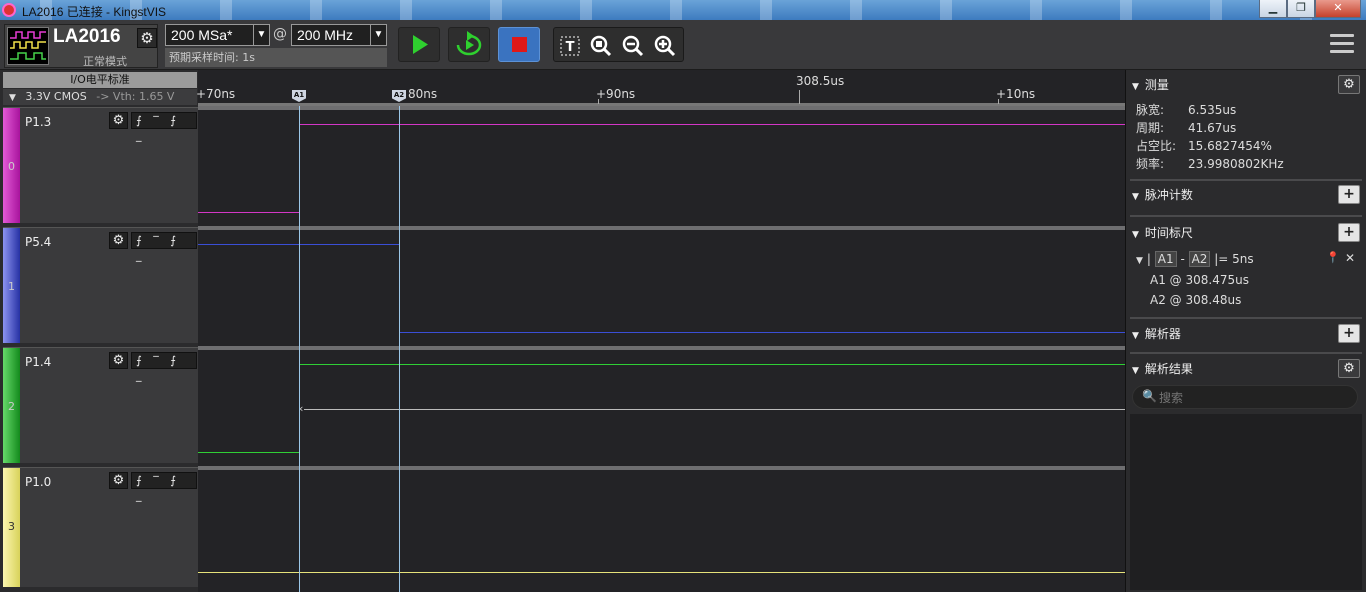  I want to click on restore-button: ❐, so click(1301, 9).